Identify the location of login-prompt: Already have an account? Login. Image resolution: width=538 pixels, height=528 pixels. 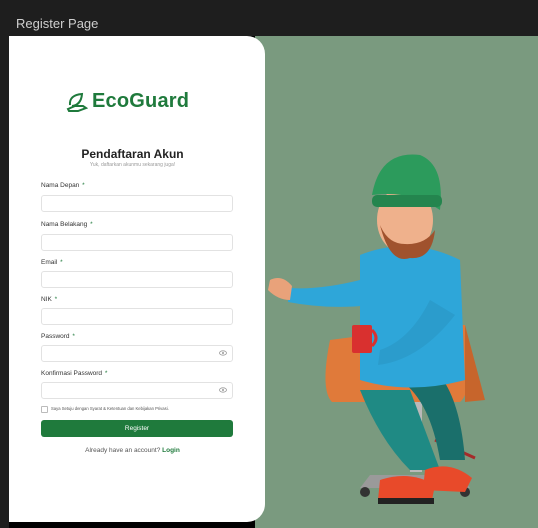
(132, 450).